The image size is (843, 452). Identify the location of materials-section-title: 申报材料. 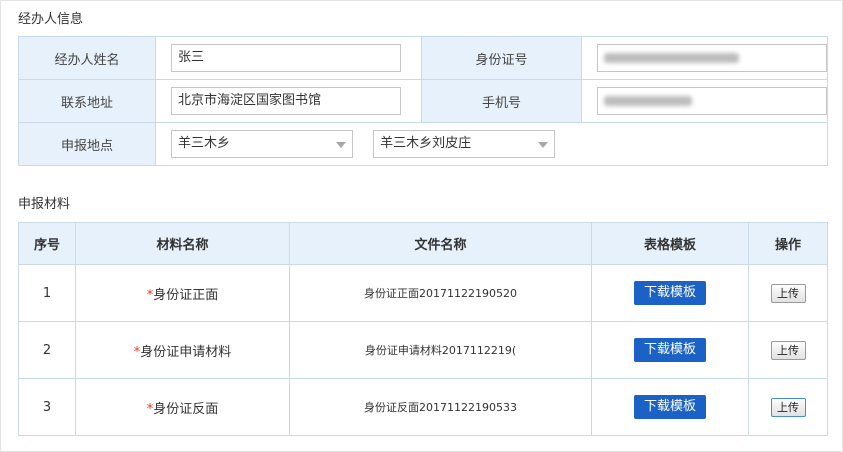
(44, 204).